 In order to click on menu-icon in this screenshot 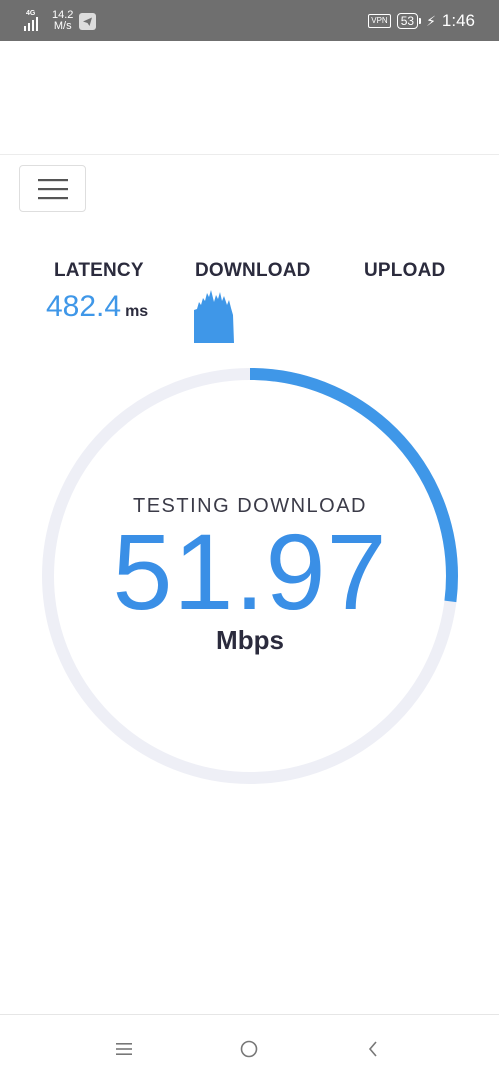, I will do `click(124, 1049)`.